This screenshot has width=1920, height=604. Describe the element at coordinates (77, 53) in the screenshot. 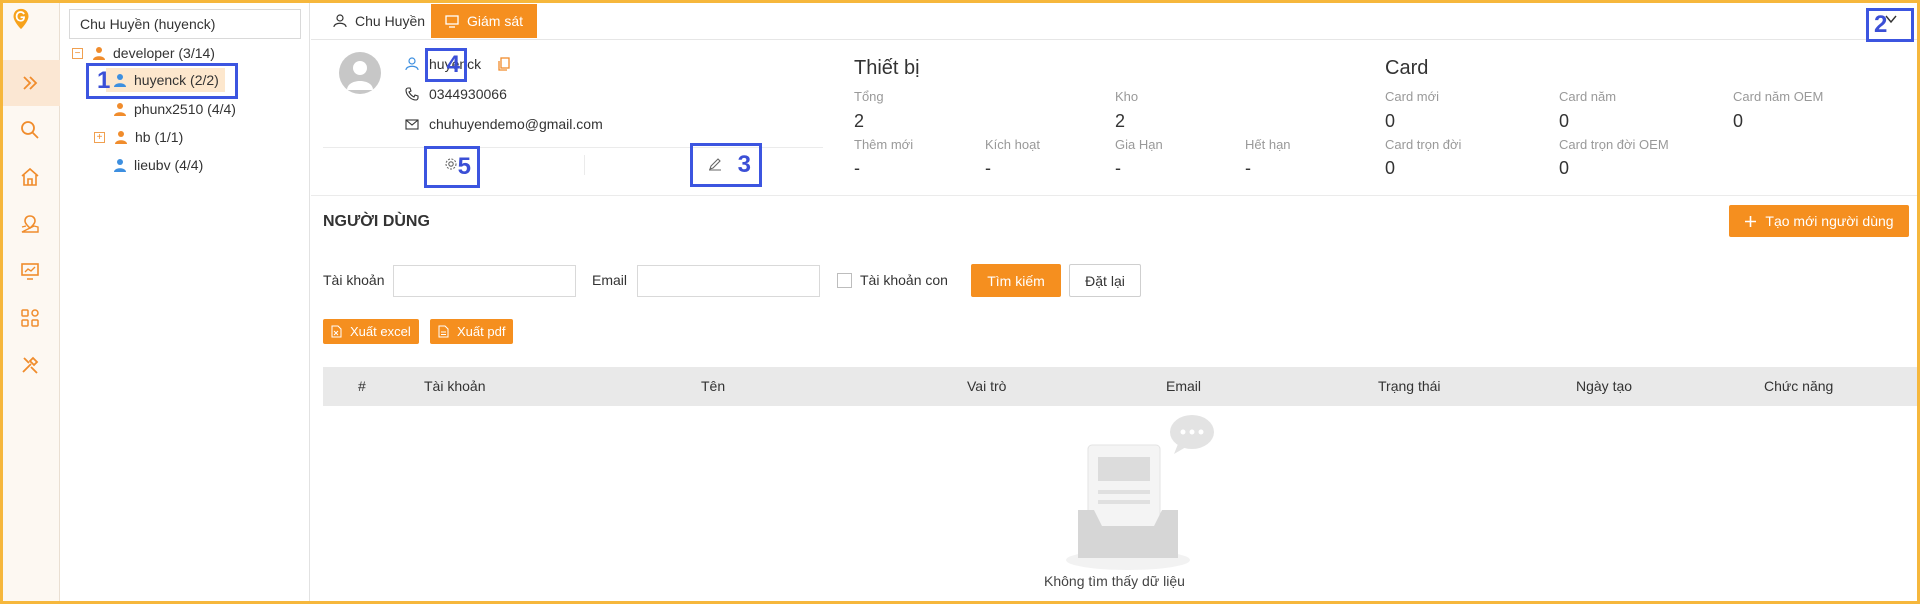

I see `collapse-toggle: −` at that location.